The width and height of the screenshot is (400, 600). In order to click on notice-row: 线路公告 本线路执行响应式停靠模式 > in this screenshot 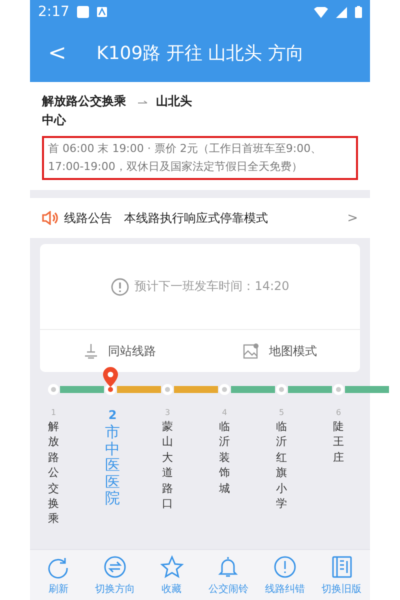, I will do `click(200, 218)`.